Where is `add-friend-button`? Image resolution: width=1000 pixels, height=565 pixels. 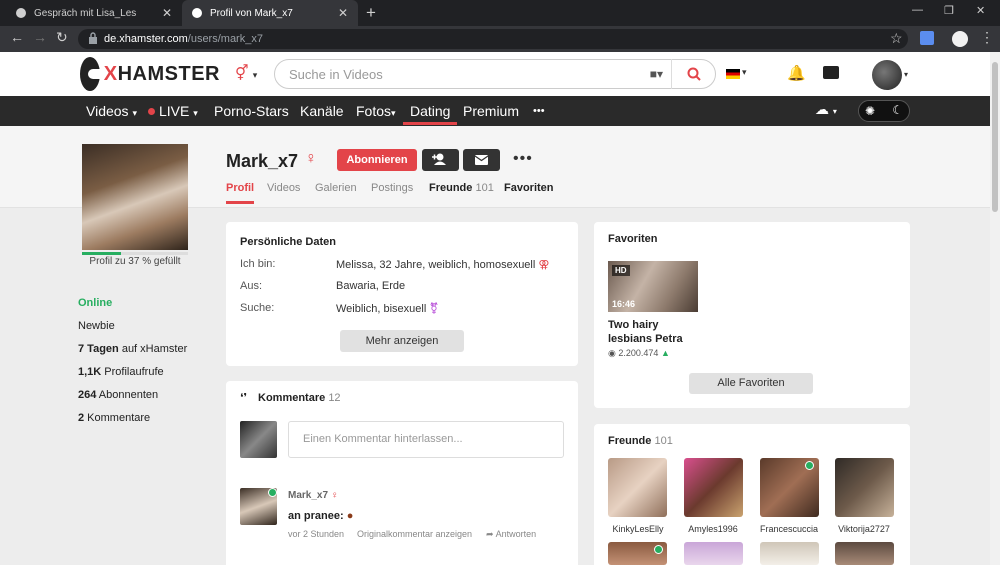 add-friend-button is located at coordinates (440, 160).